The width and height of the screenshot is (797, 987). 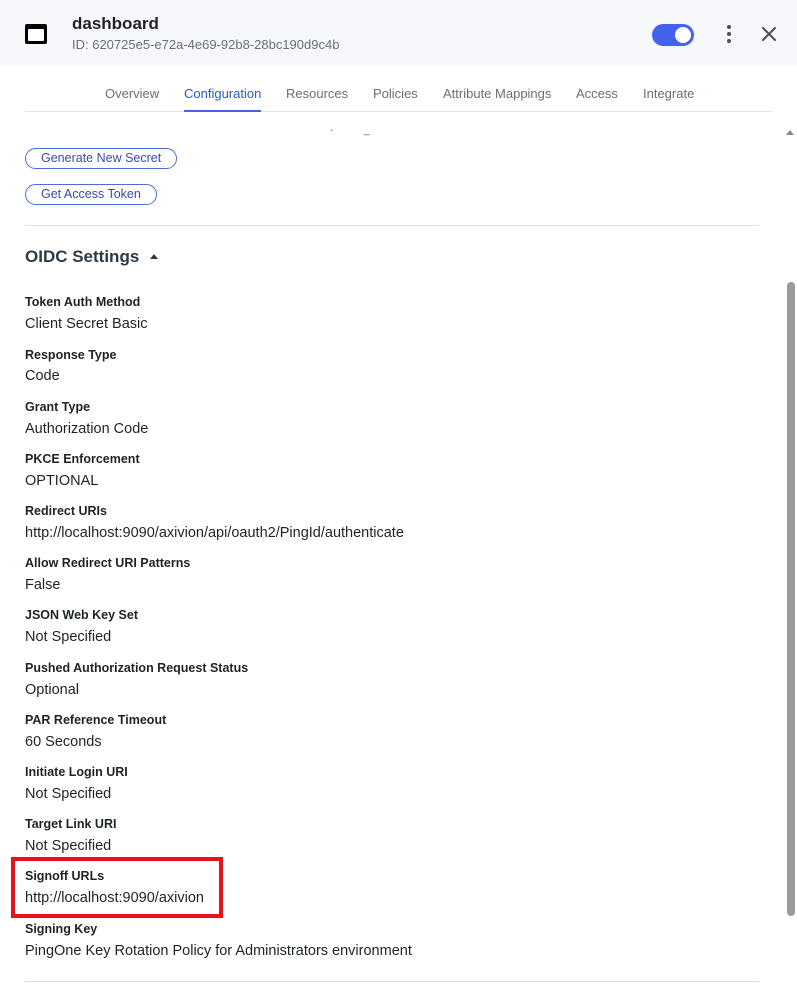 I want to click on application-icon, so click(x=36, y=34).